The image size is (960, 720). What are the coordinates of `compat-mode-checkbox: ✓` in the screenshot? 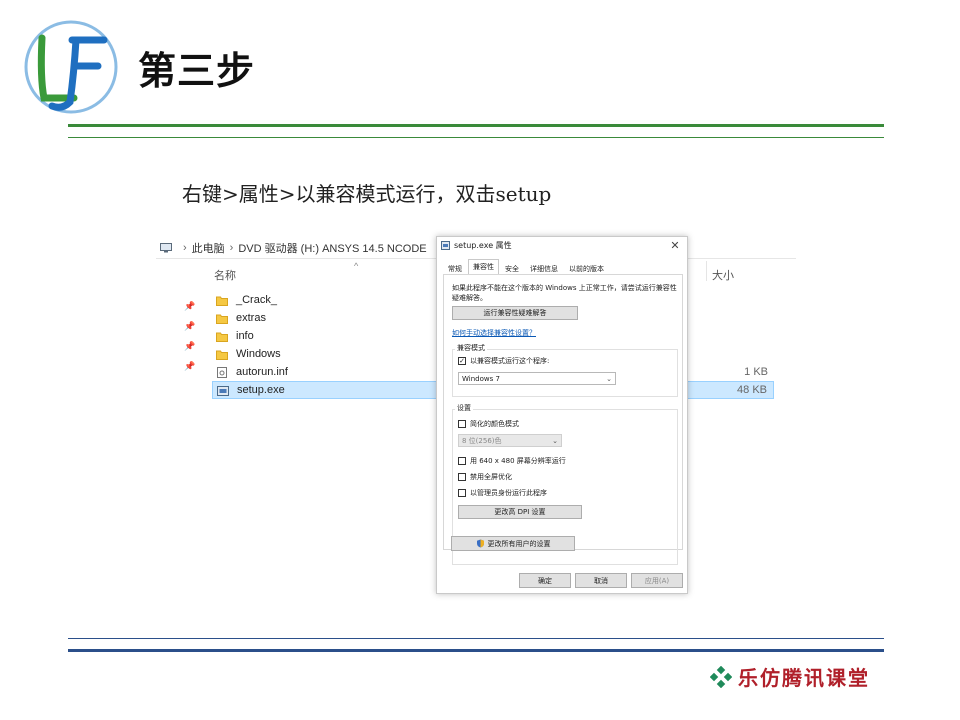 It's located at (462, 361).